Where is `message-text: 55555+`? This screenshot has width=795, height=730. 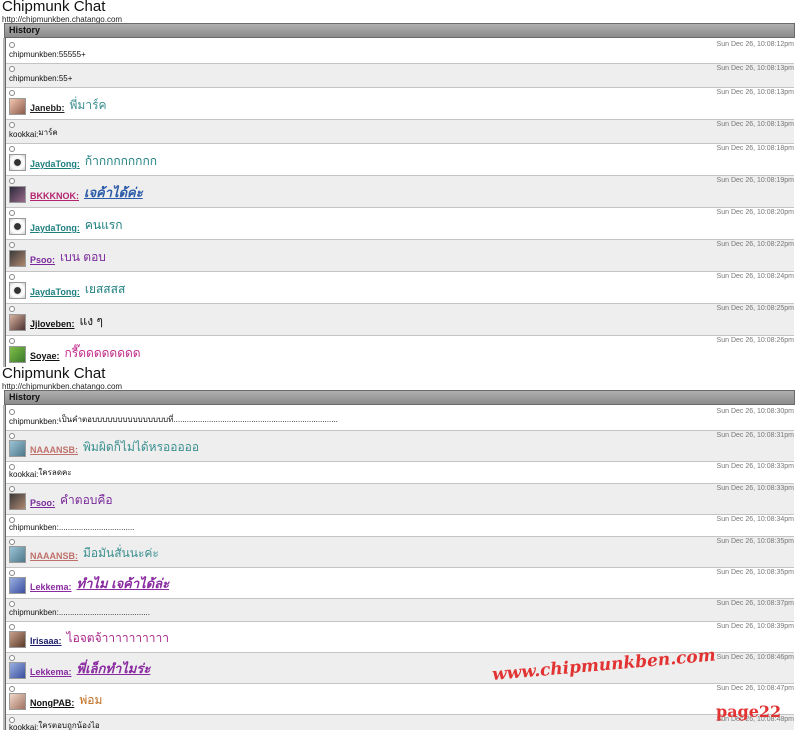
message-text: 55555+ is located at coordinates (72, 54).